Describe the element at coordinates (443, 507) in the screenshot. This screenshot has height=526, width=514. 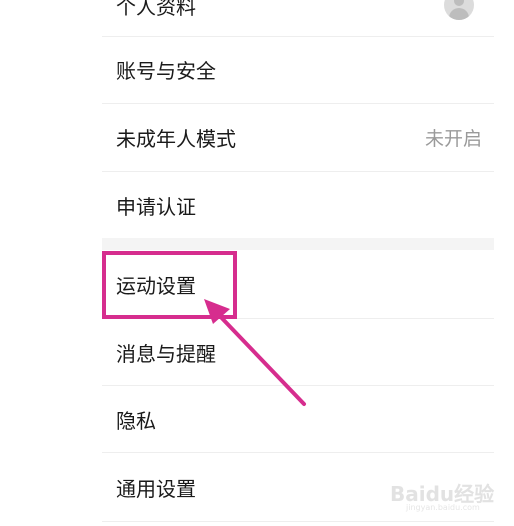
I see `watermark-url: jingyan.baidu.com` at that location.